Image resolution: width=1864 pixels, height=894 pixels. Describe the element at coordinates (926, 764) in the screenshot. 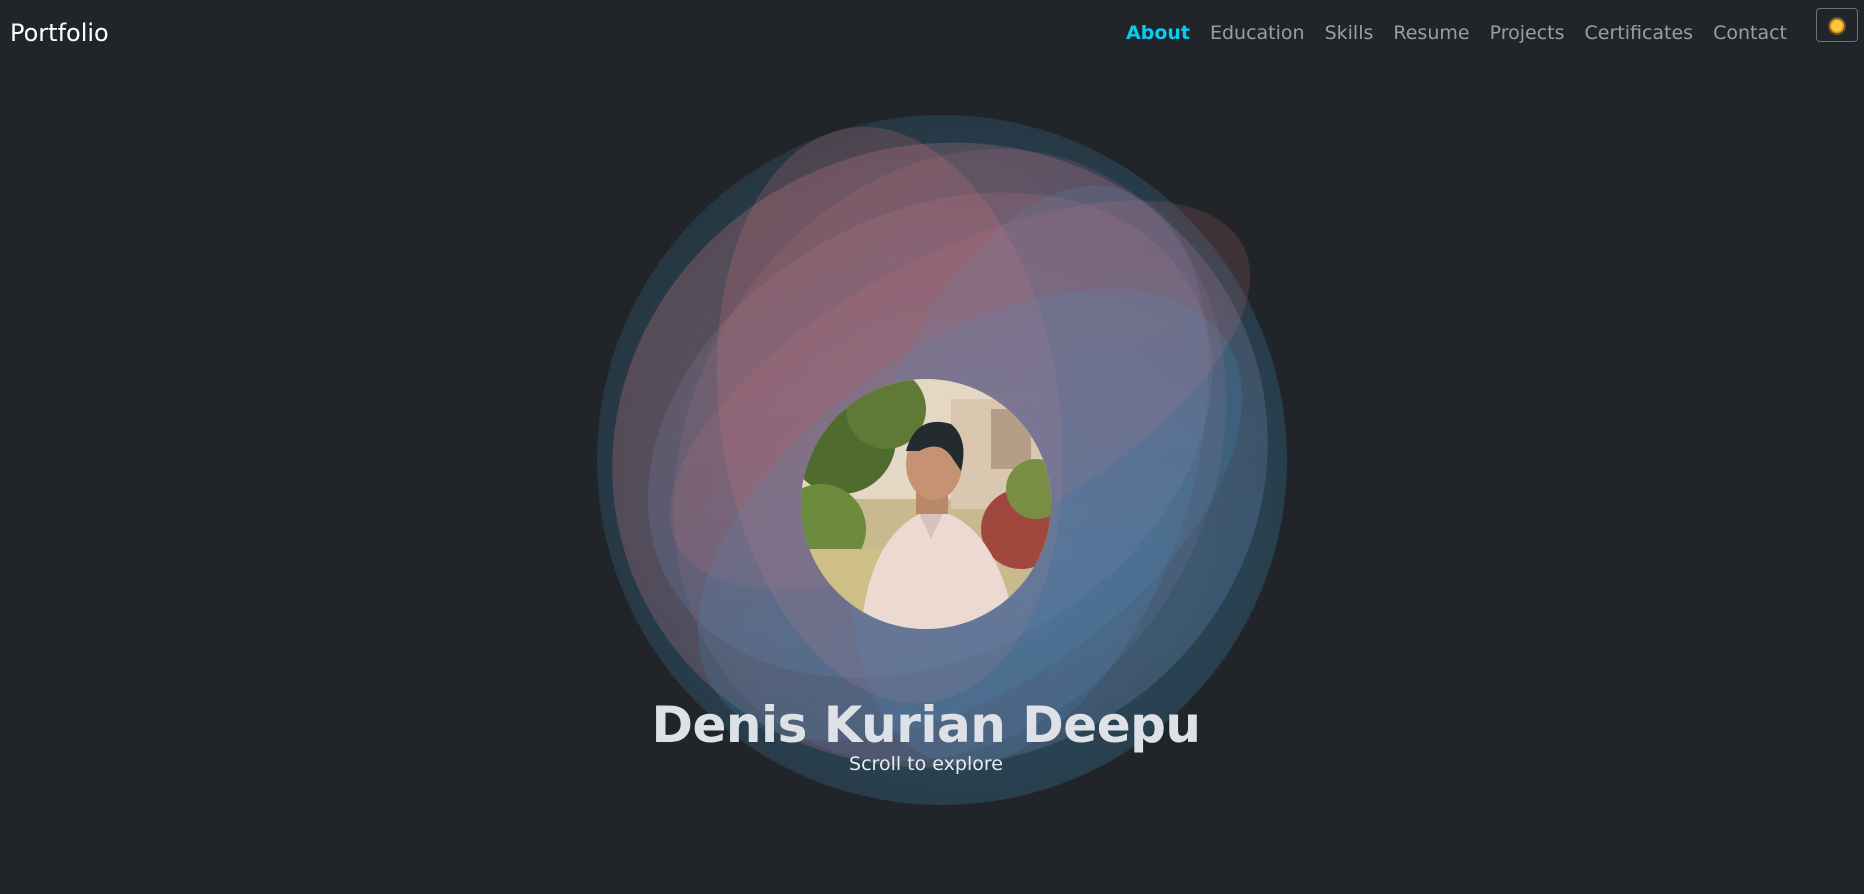

I see `scroll-hint: Scroll to explore` at that location.